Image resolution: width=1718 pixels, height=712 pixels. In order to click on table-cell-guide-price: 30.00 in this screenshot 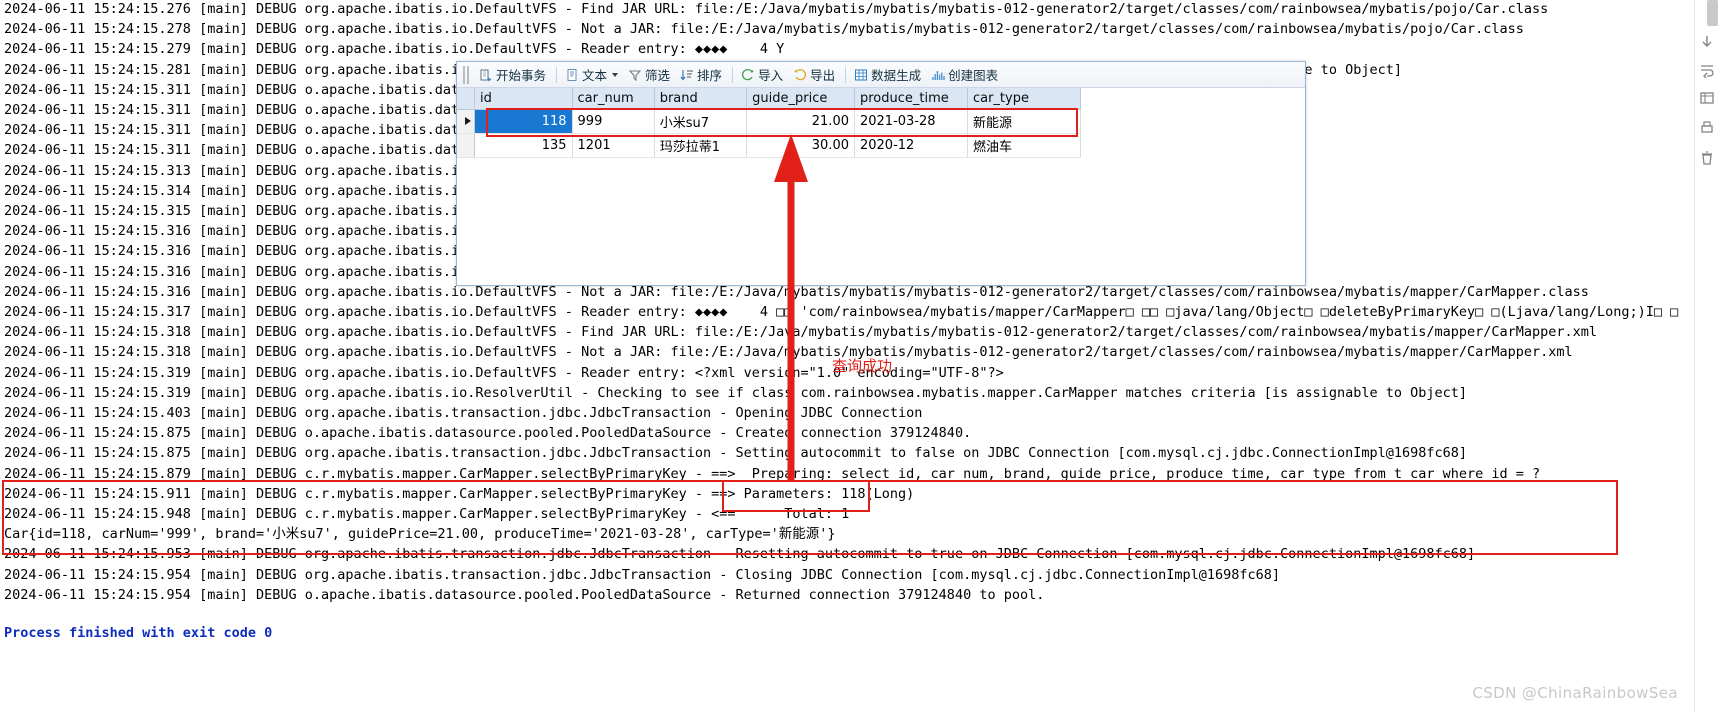, I will do `click(800, 145)`.